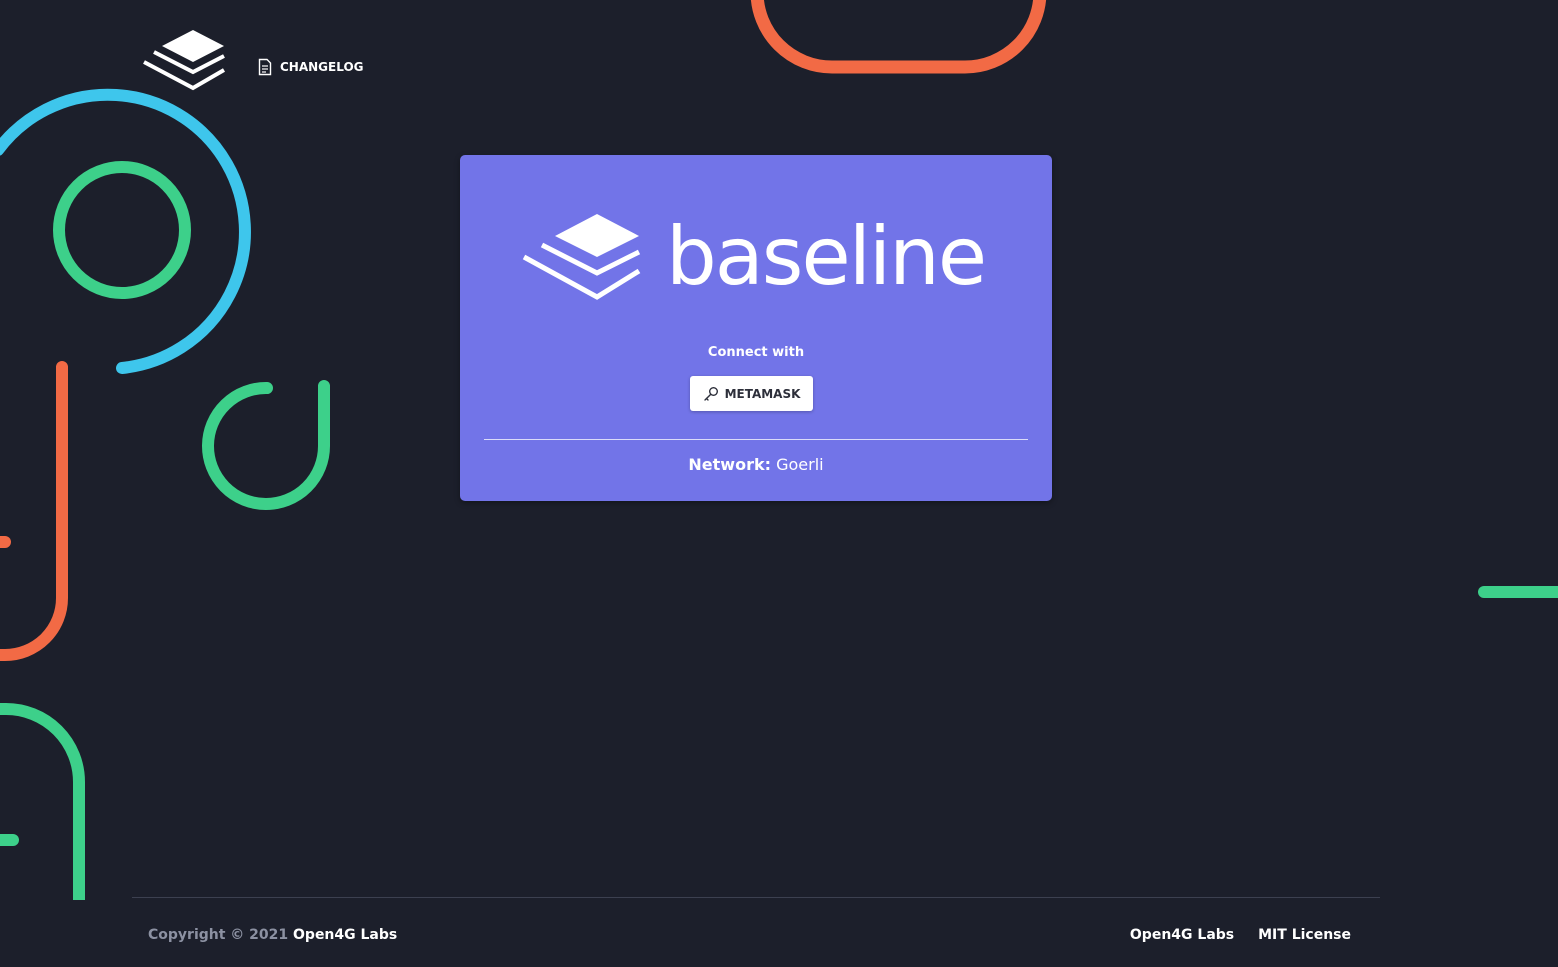 The width and height of the screenshot is (1558, 967). I want to click on connect-label: Connect with, so click(756, 352).